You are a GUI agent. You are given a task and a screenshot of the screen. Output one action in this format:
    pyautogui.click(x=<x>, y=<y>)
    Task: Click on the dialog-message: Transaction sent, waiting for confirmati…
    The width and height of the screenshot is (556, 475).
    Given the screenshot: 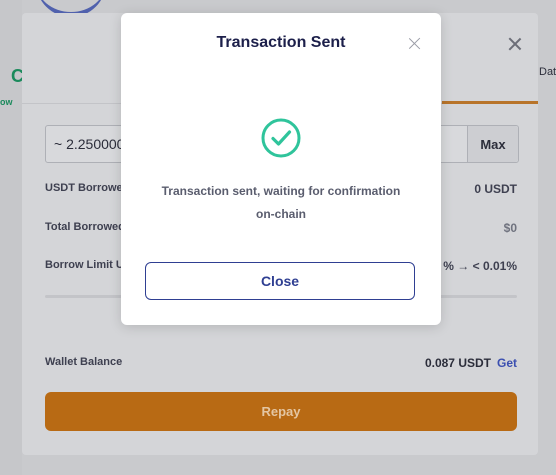 What is the action you would take?
    pyautogui.click(x=281, y=202)
    